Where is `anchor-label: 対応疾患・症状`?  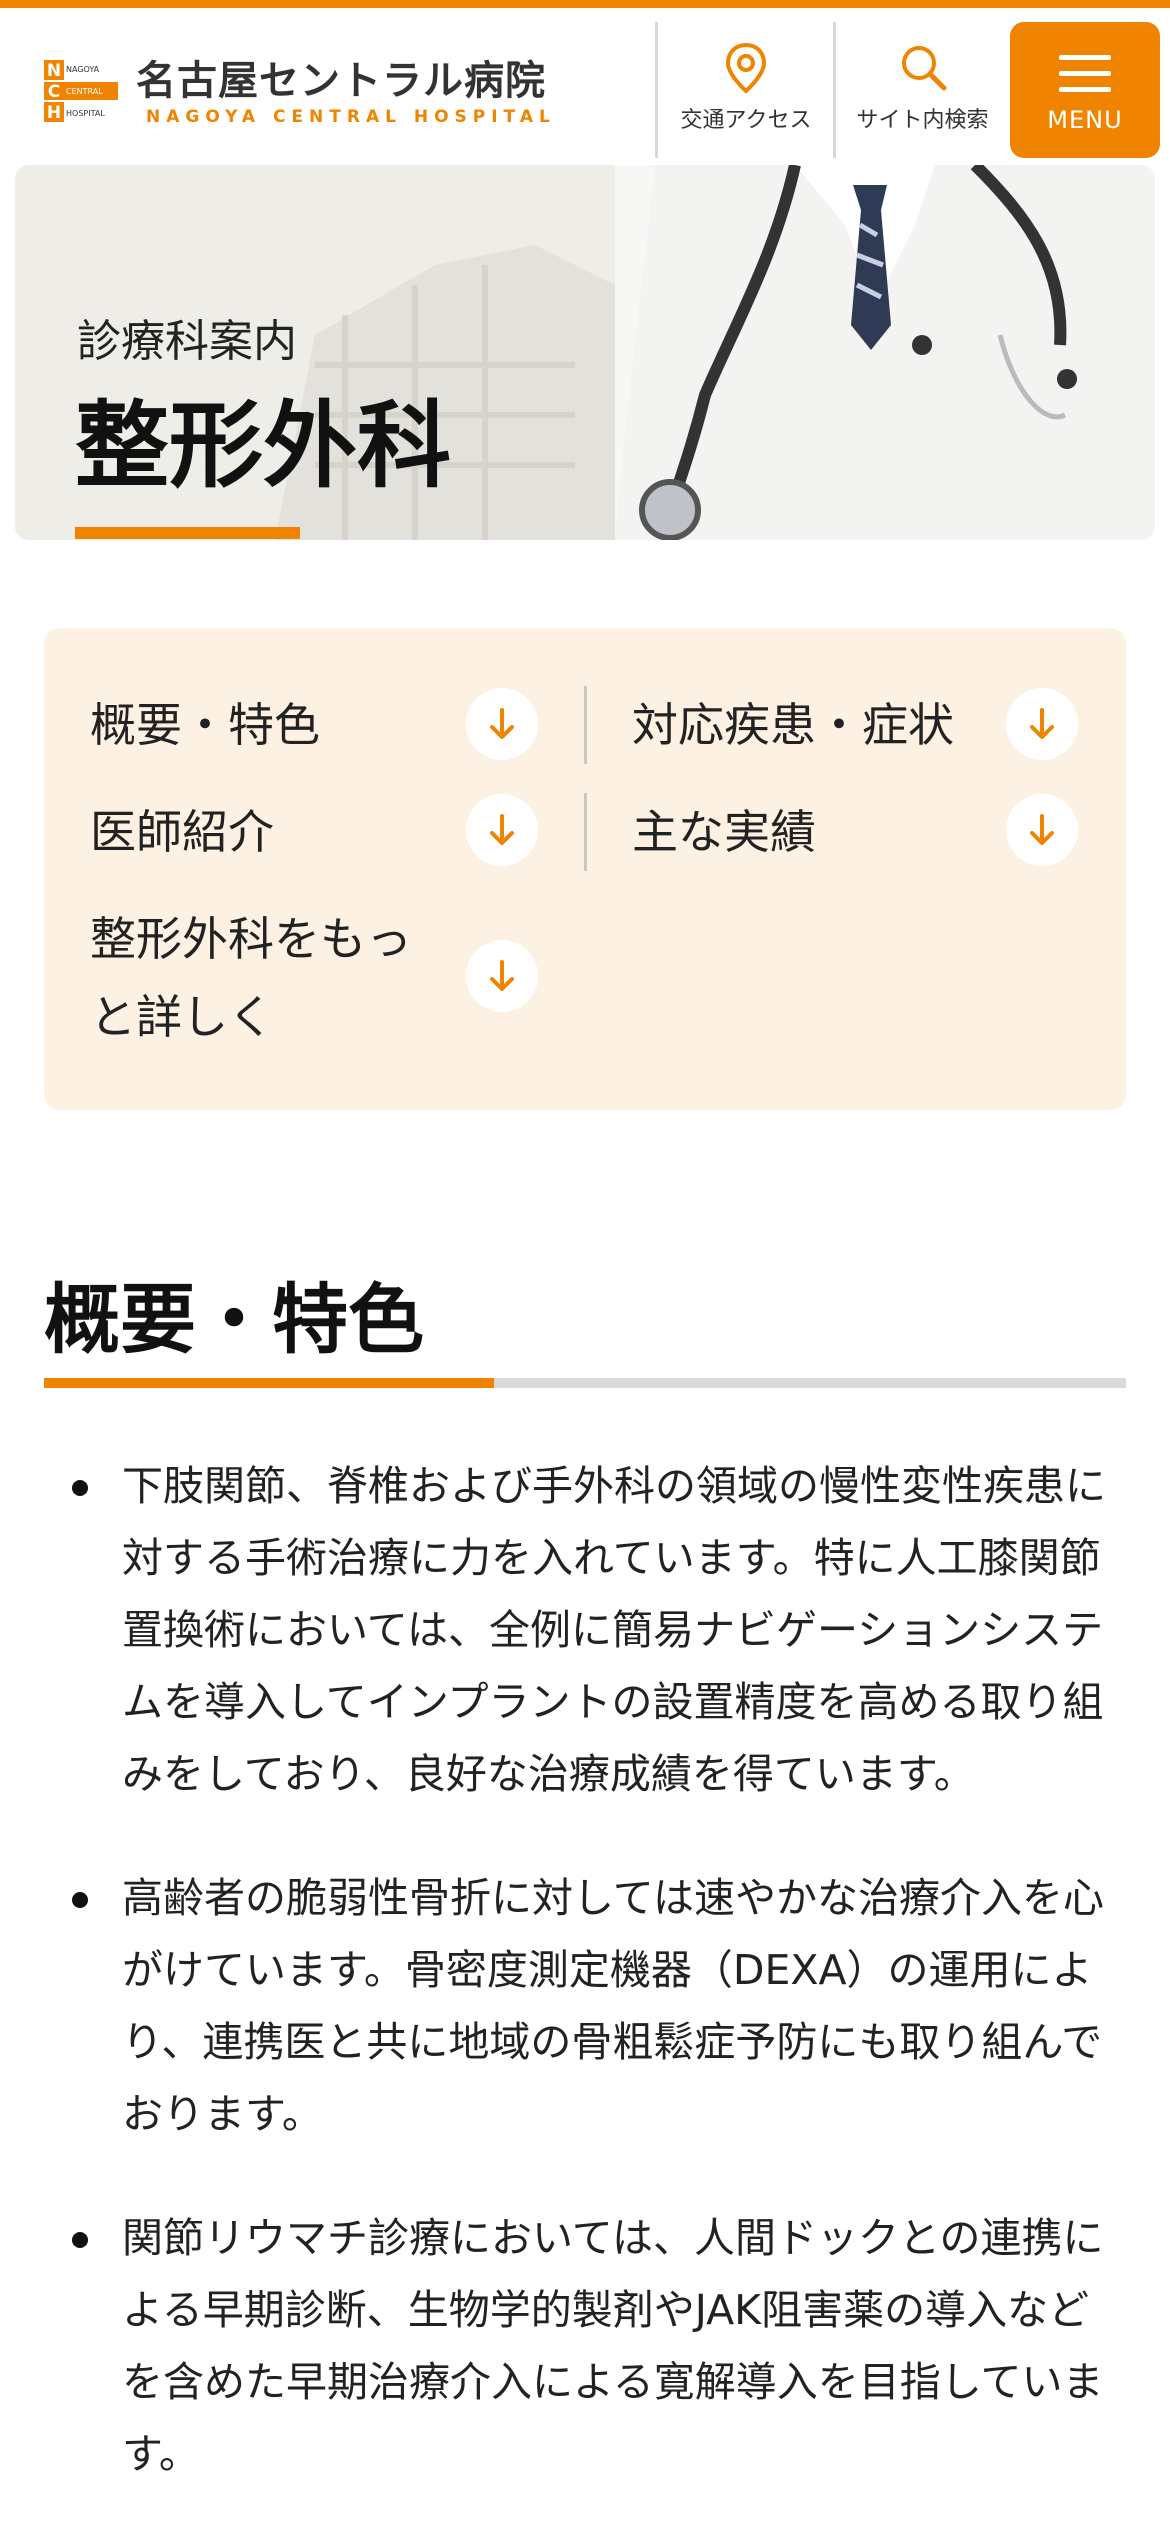
anchor-label: 対応疾患・症状 is located at coordinates (793, 725).